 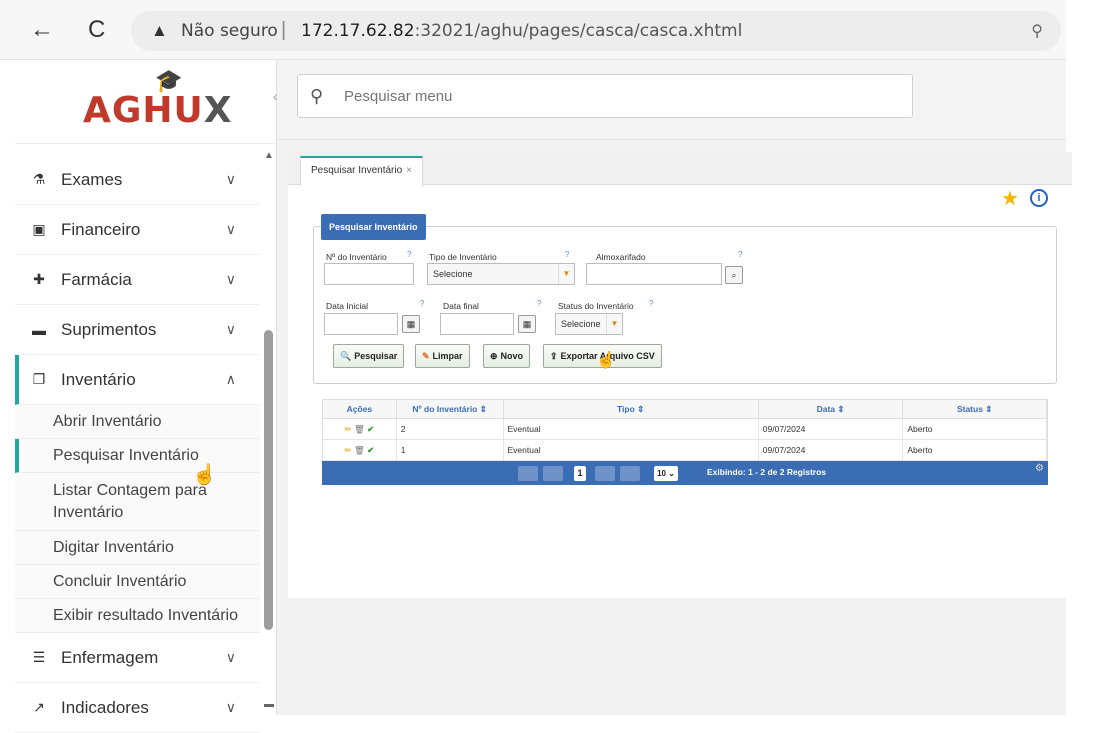 I want to click on num-inventario-label: Nº do Inventário, so click(x=356, y=257).